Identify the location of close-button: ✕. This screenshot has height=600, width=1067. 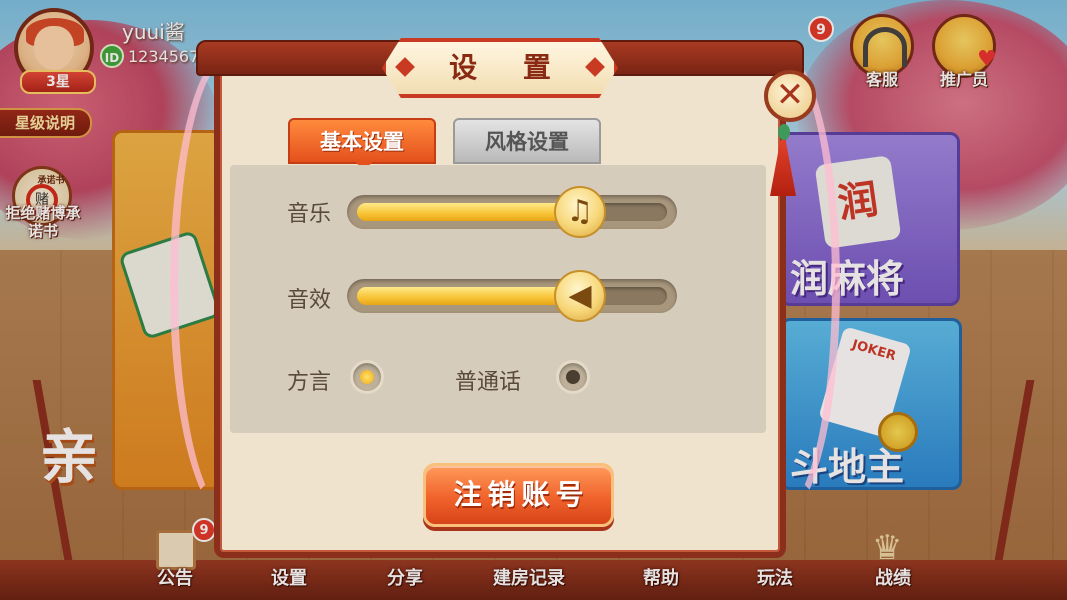
(790, 96).